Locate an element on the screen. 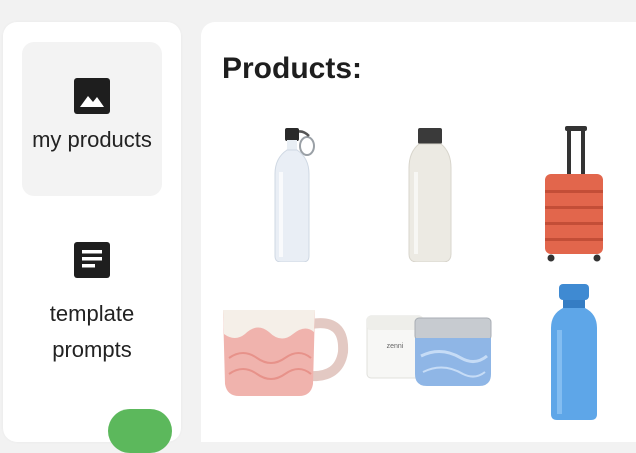 The width and height of the screenshot is (636, 453). document-icon is located at coordinates (92, 260).